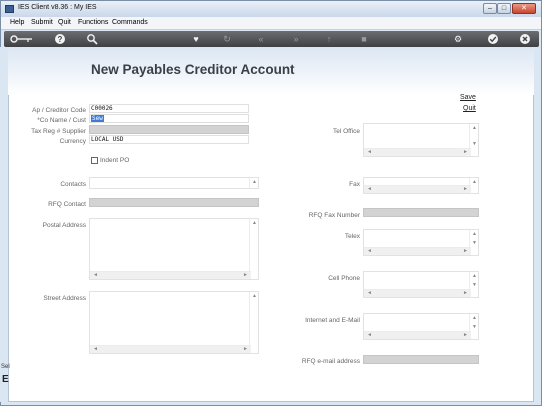  What do you see at coordinates (193, 69) in the screenshot?
I see `page-title: New Payables Creditor Account` at bounding box center [193, 69].